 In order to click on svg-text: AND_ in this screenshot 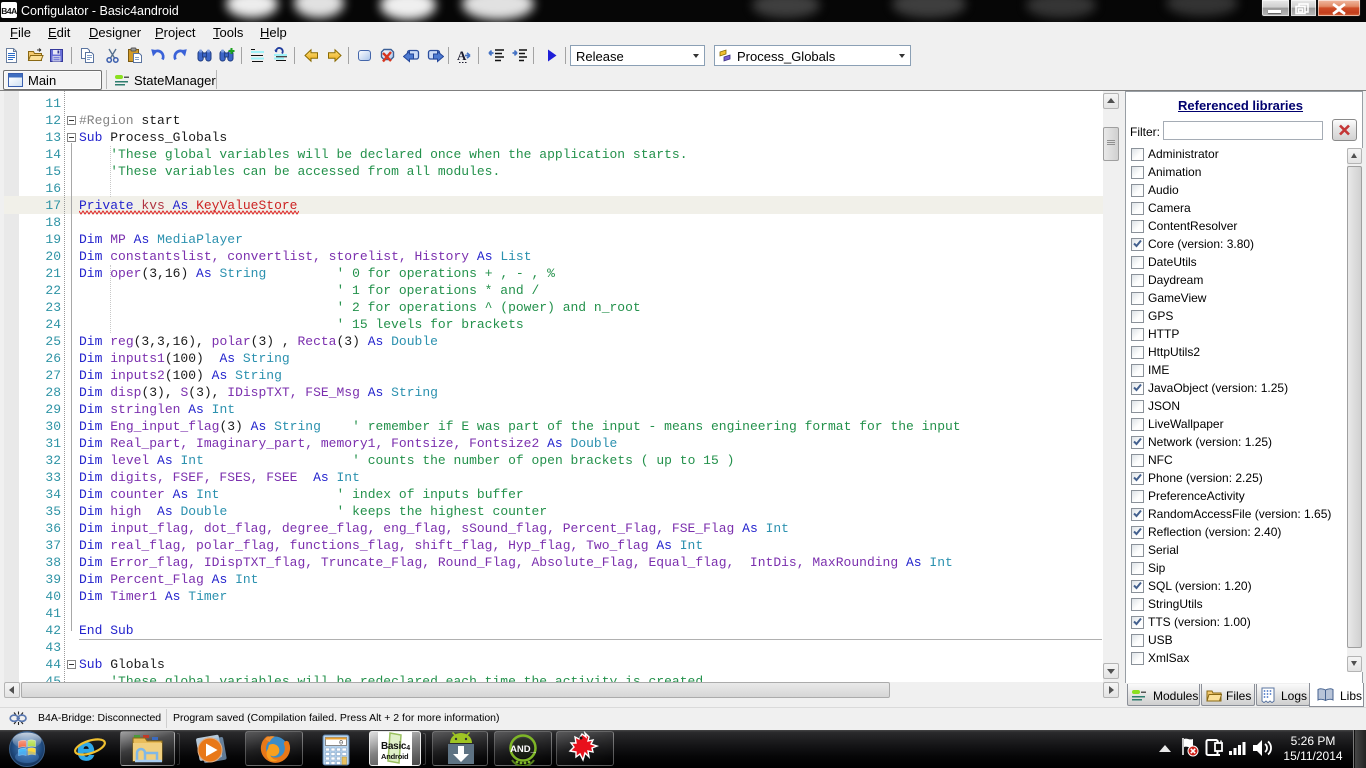, I will do `click(523, 749)`.